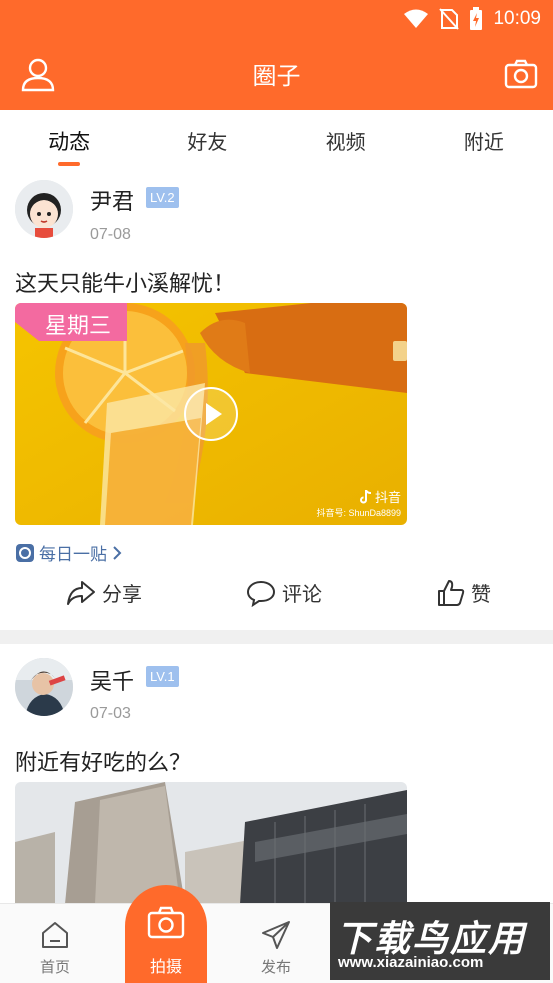 This screenshot has height=983, width=553. What do you see at coordinates (54, 967) in the screenshot?
I see `nav-home-label: 首页` at bounding box center [54, 967].